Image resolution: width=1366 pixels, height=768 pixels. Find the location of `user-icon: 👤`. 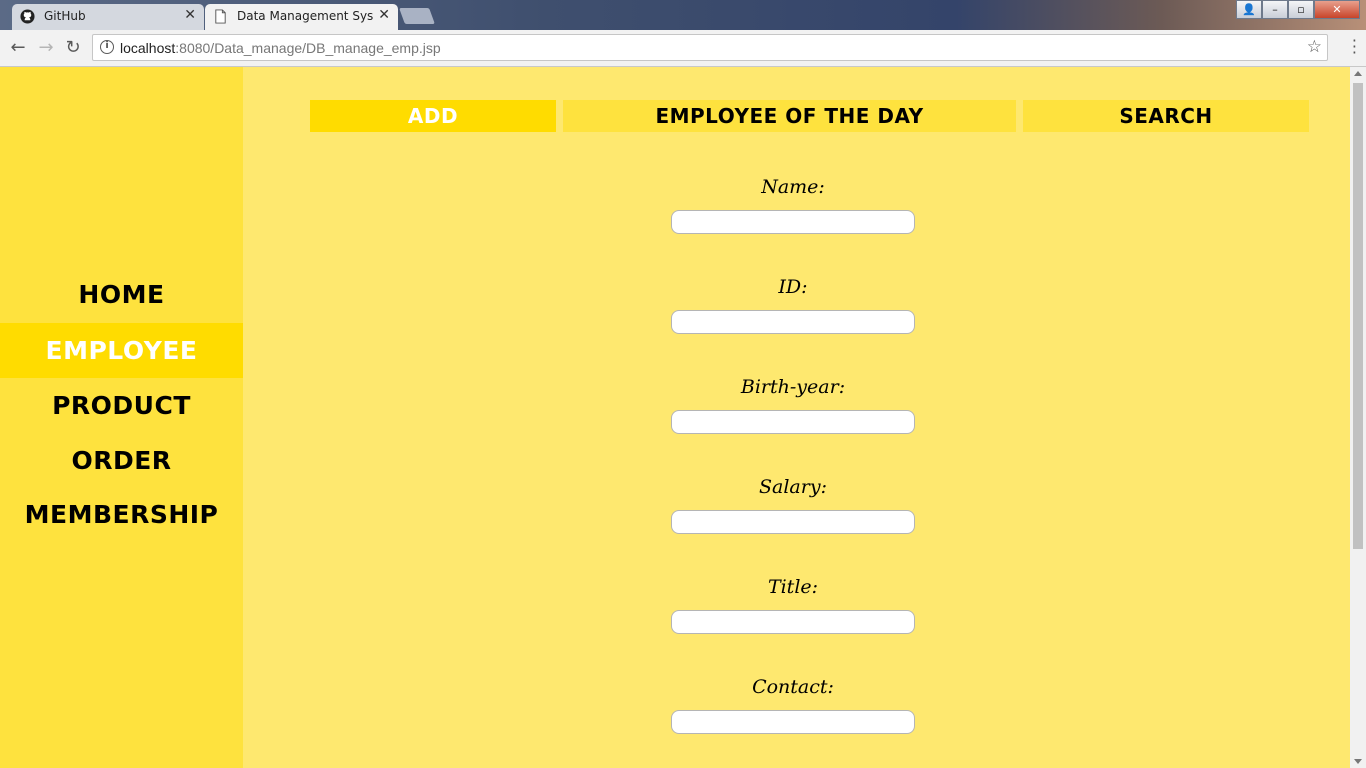

user-icon: 👤 is located at coordinates (1249, 9).